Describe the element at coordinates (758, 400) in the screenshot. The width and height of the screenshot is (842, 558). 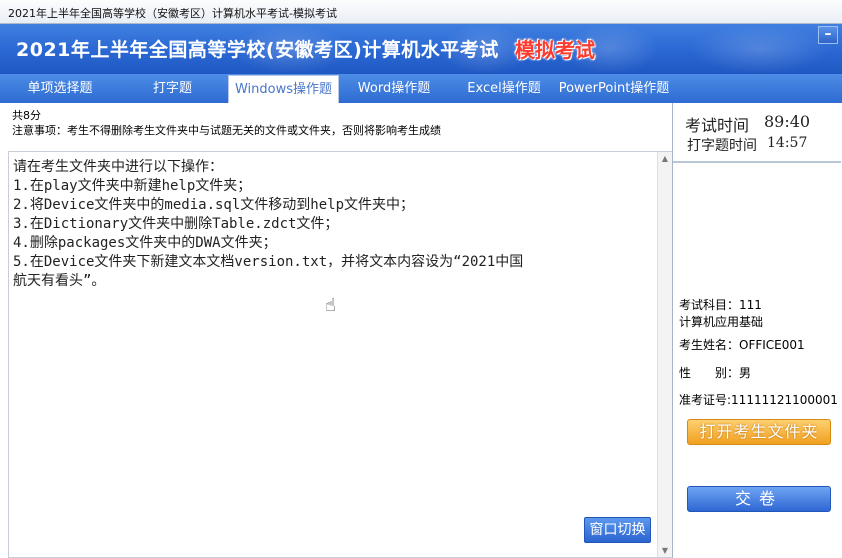
I see `candidate-ticket-number: 准考证号:11111121100001` at that location.